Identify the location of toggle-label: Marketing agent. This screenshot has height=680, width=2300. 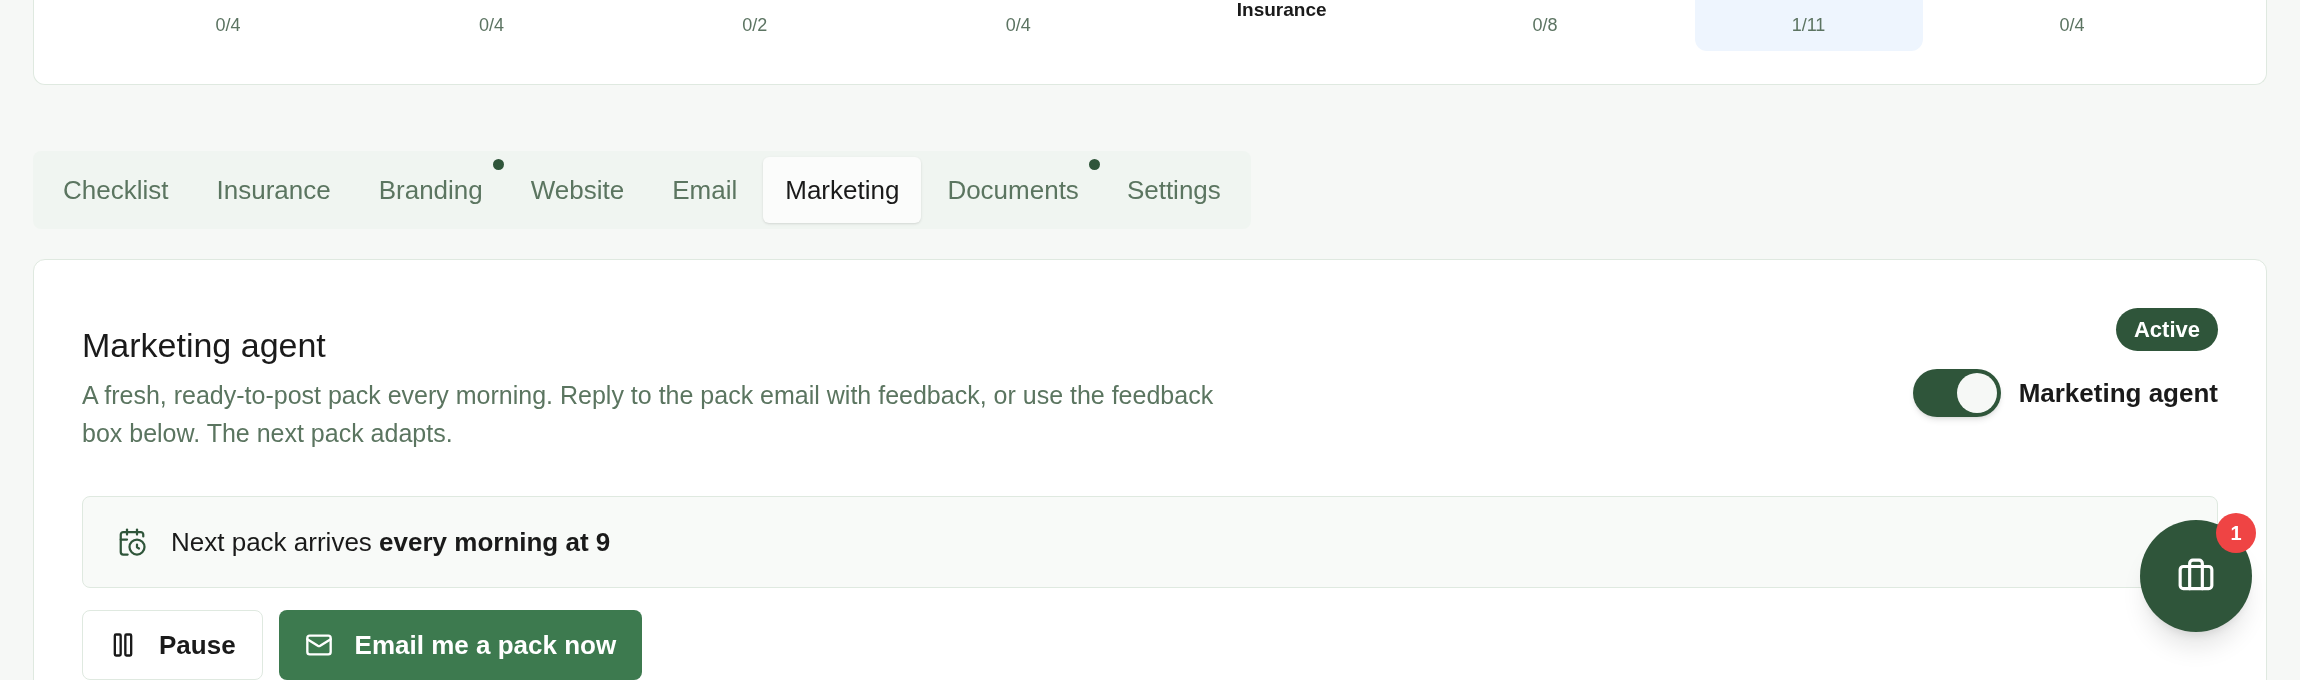
(2118, 393).